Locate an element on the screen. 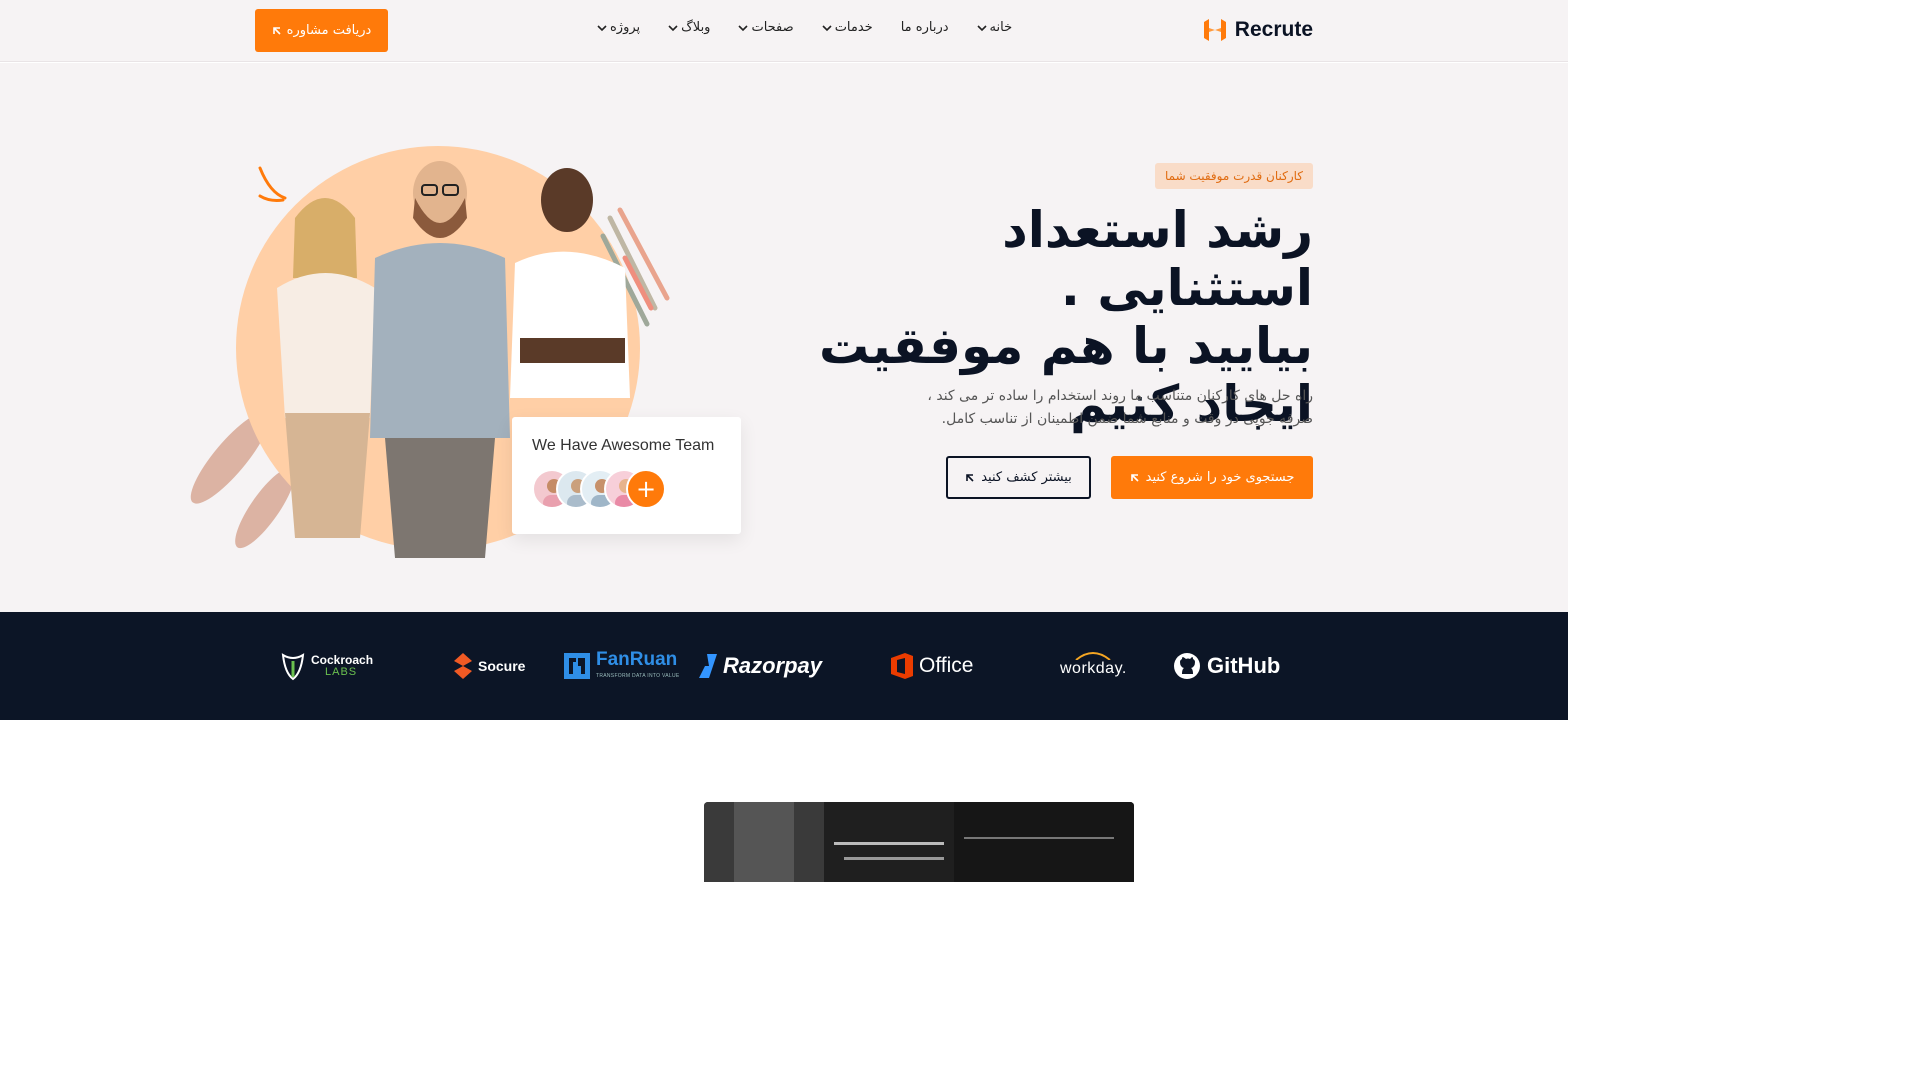  workday-icon is located at coordinates (1093, 656).